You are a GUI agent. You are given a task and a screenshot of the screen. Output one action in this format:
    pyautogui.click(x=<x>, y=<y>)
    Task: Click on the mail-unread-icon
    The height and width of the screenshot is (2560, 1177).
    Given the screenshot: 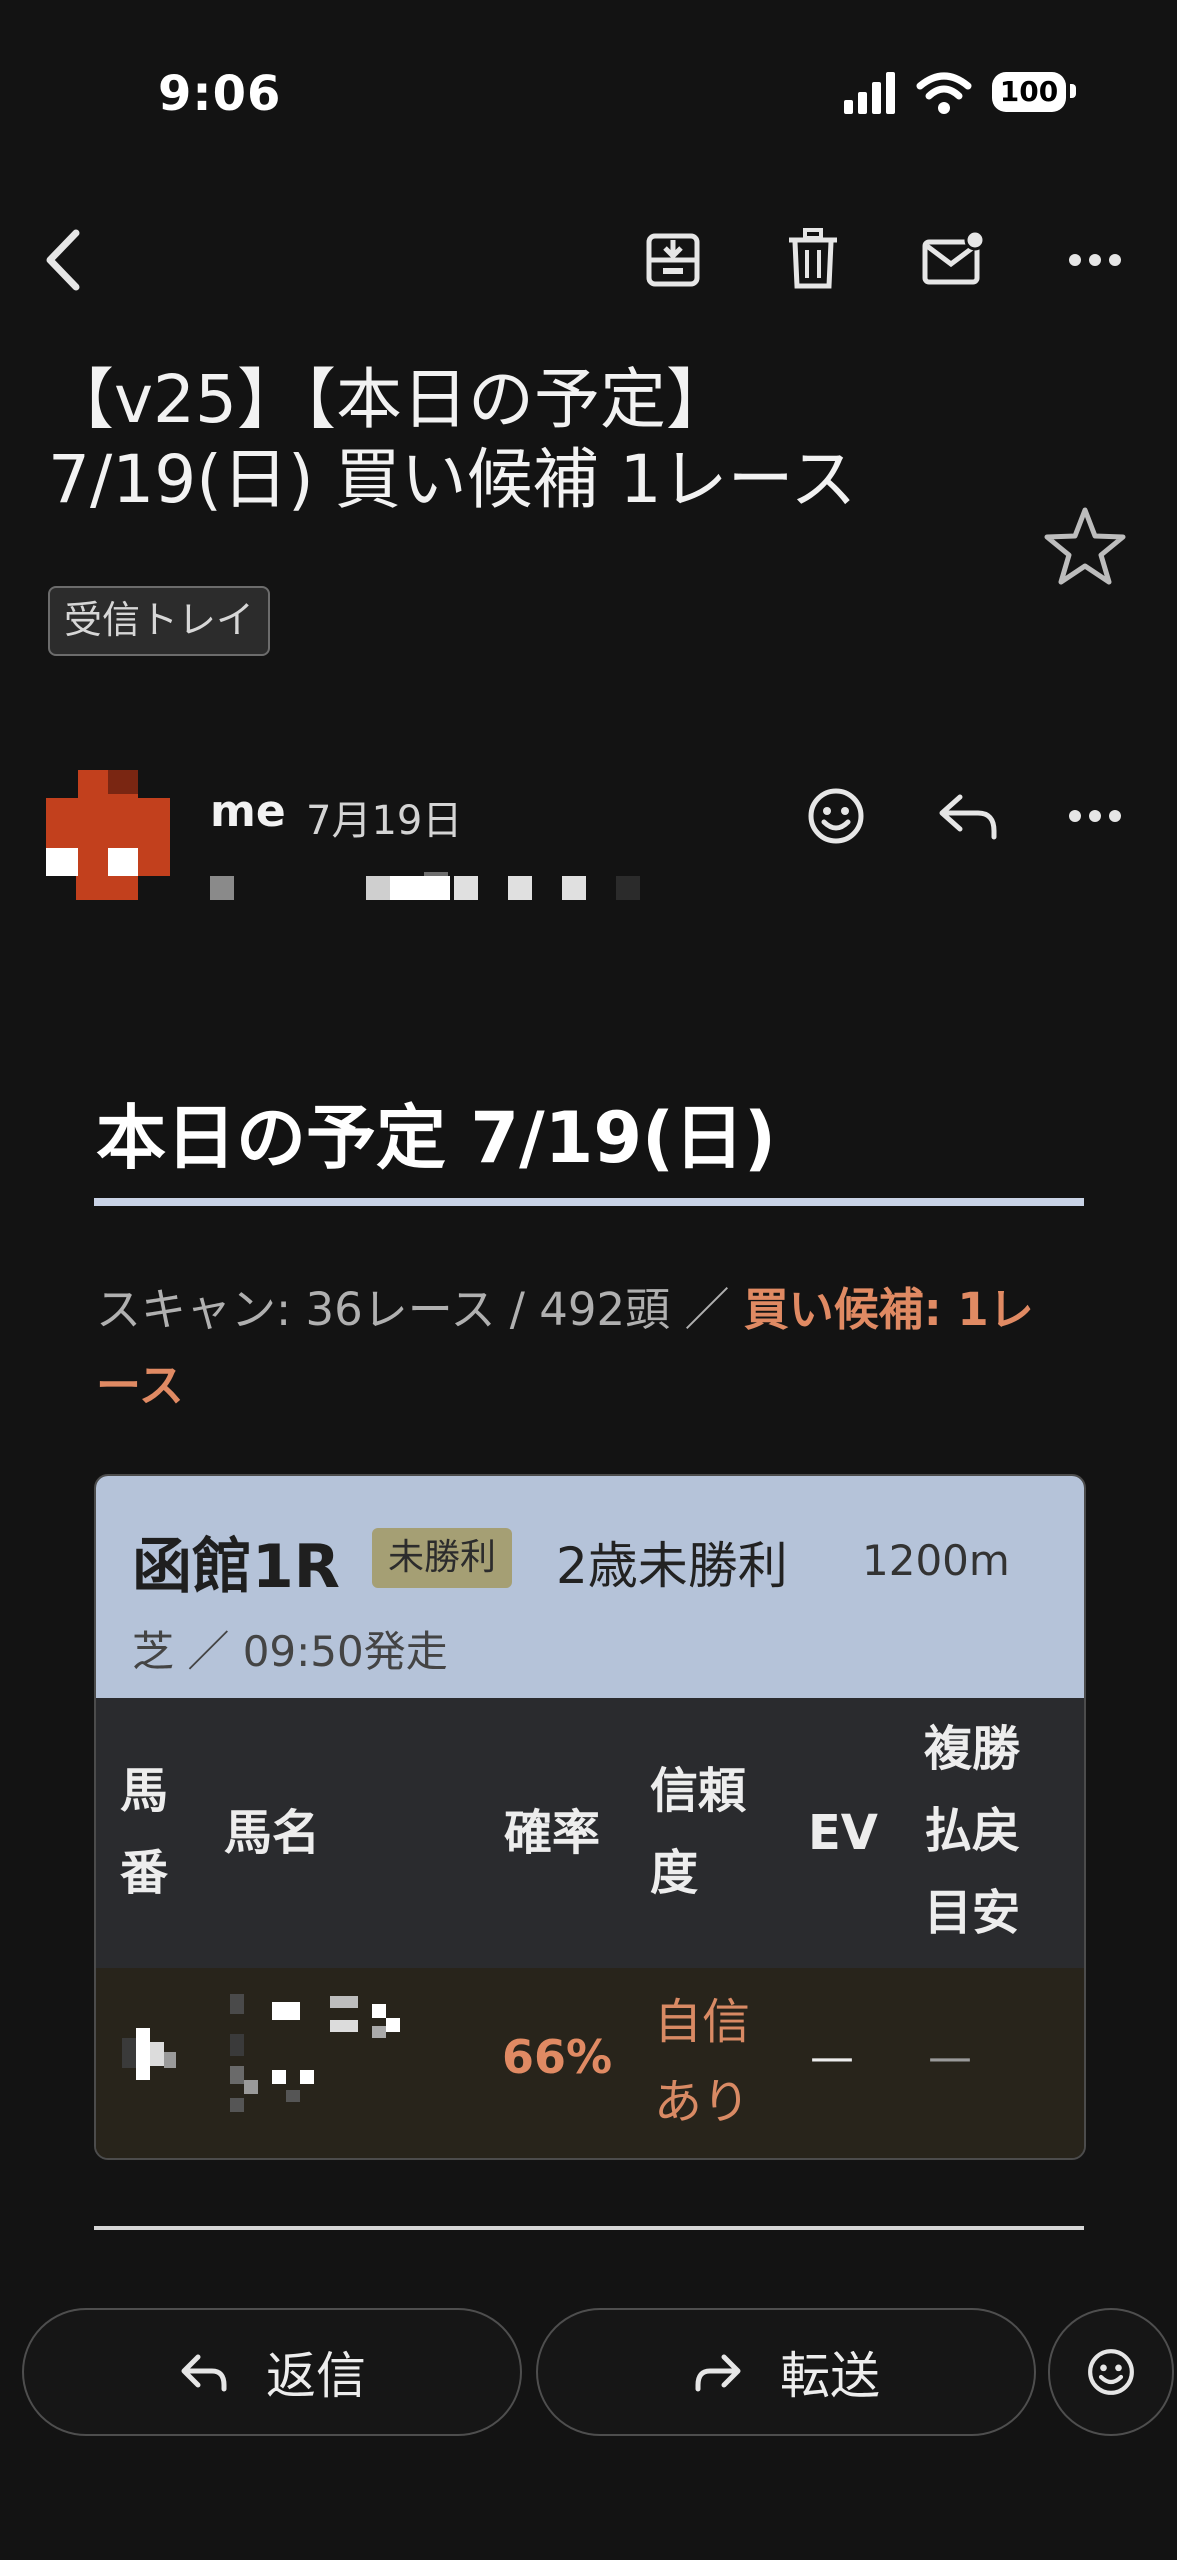 What is the action you would take?
    pyautogui.click(x=953, y=257)
    